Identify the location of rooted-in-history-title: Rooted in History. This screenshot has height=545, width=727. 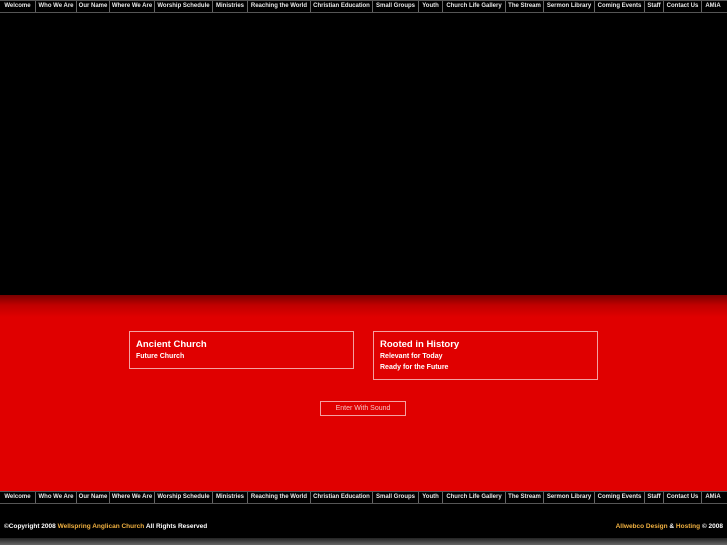
(420, 344).